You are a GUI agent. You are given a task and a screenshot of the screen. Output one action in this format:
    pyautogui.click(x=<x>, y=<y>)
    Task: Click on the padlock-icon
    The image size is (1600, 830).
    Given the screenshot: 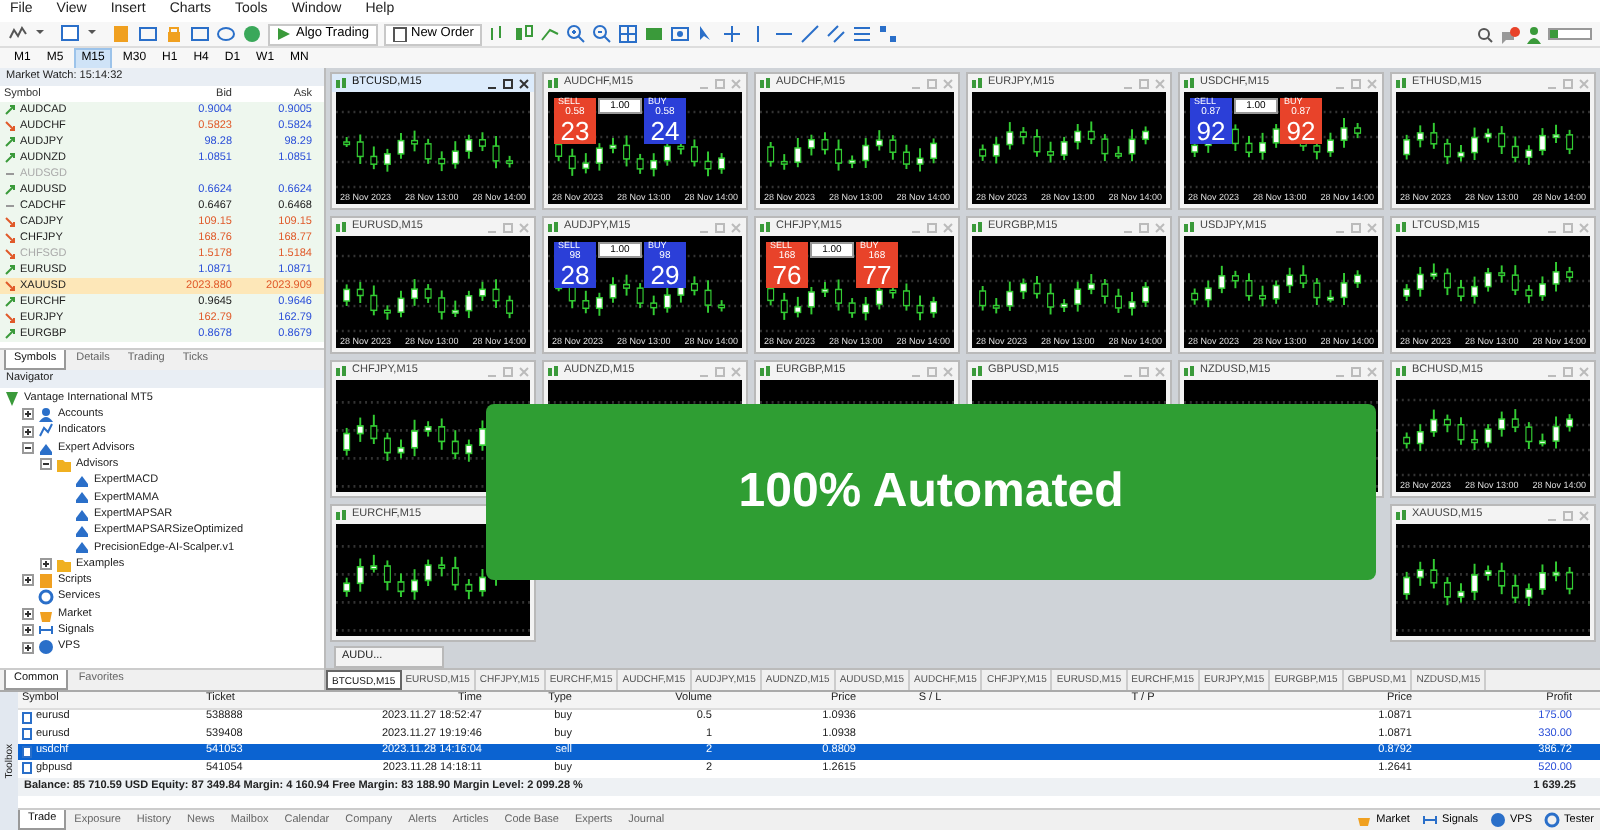 What is the action you would take?
    pyautogui.click(x=174, y=34)
    